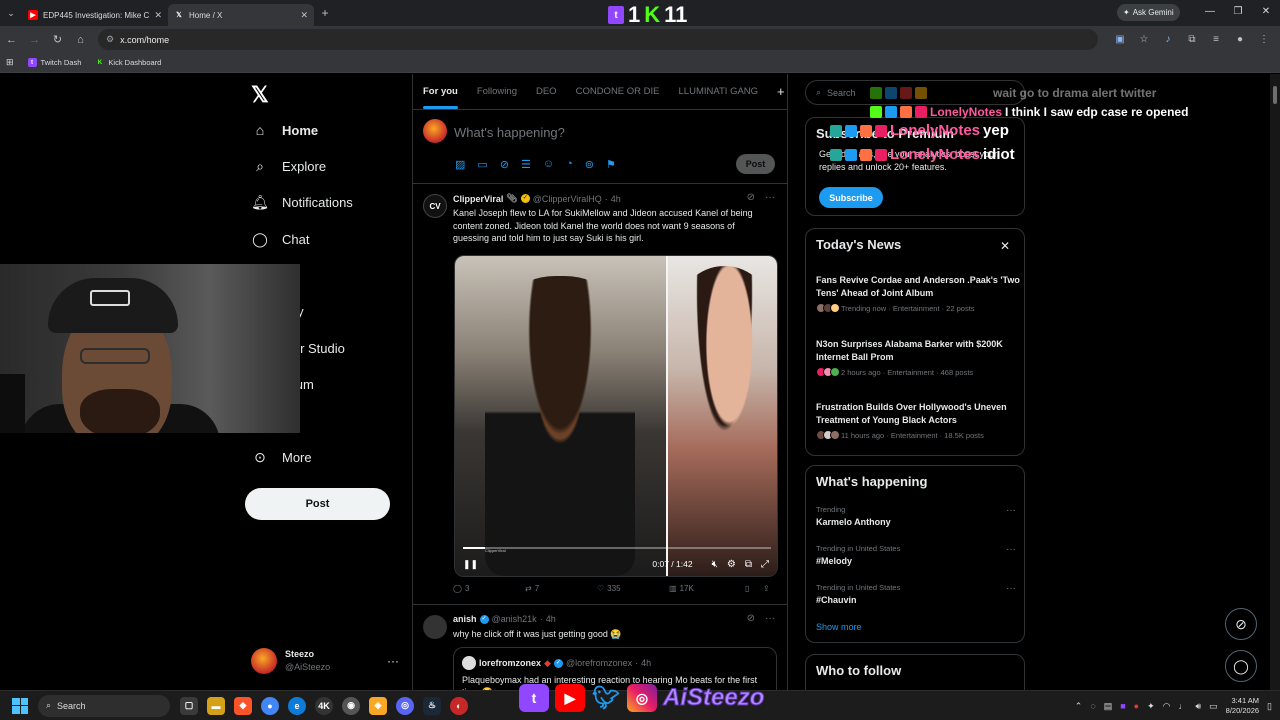 The image size is (1280, 720). What do you see at coordinates (754, 588) in the screenshot?
I see `bookmark-tweet-icon: ▯` at bounding box center [754, 588].